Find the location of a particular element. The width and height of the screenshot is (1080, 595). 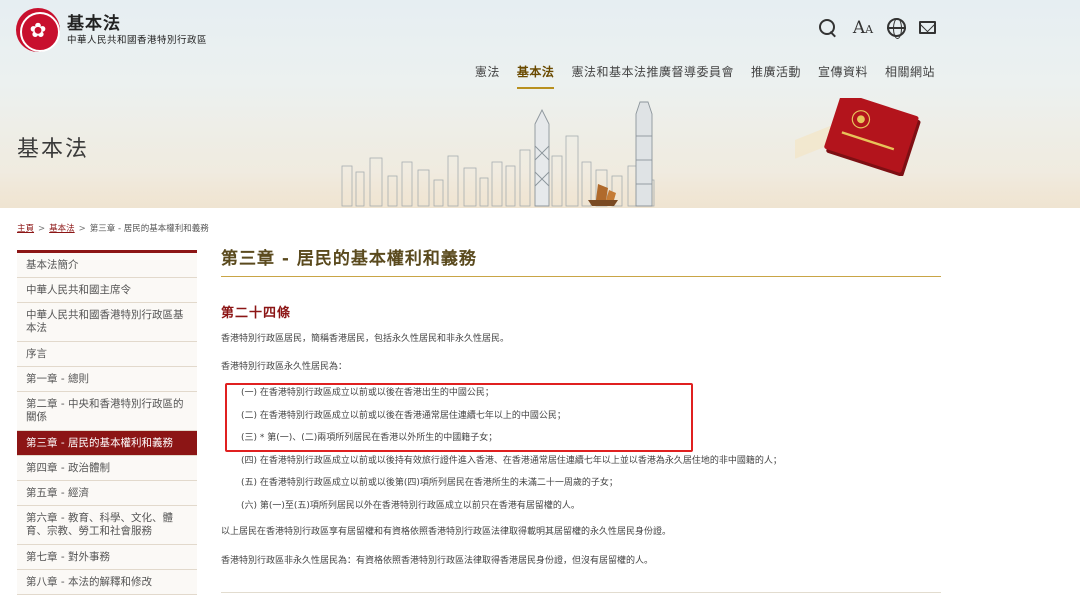

sidebar-item-introduction: 基本法簡介 is located at coordinates (107, 265).